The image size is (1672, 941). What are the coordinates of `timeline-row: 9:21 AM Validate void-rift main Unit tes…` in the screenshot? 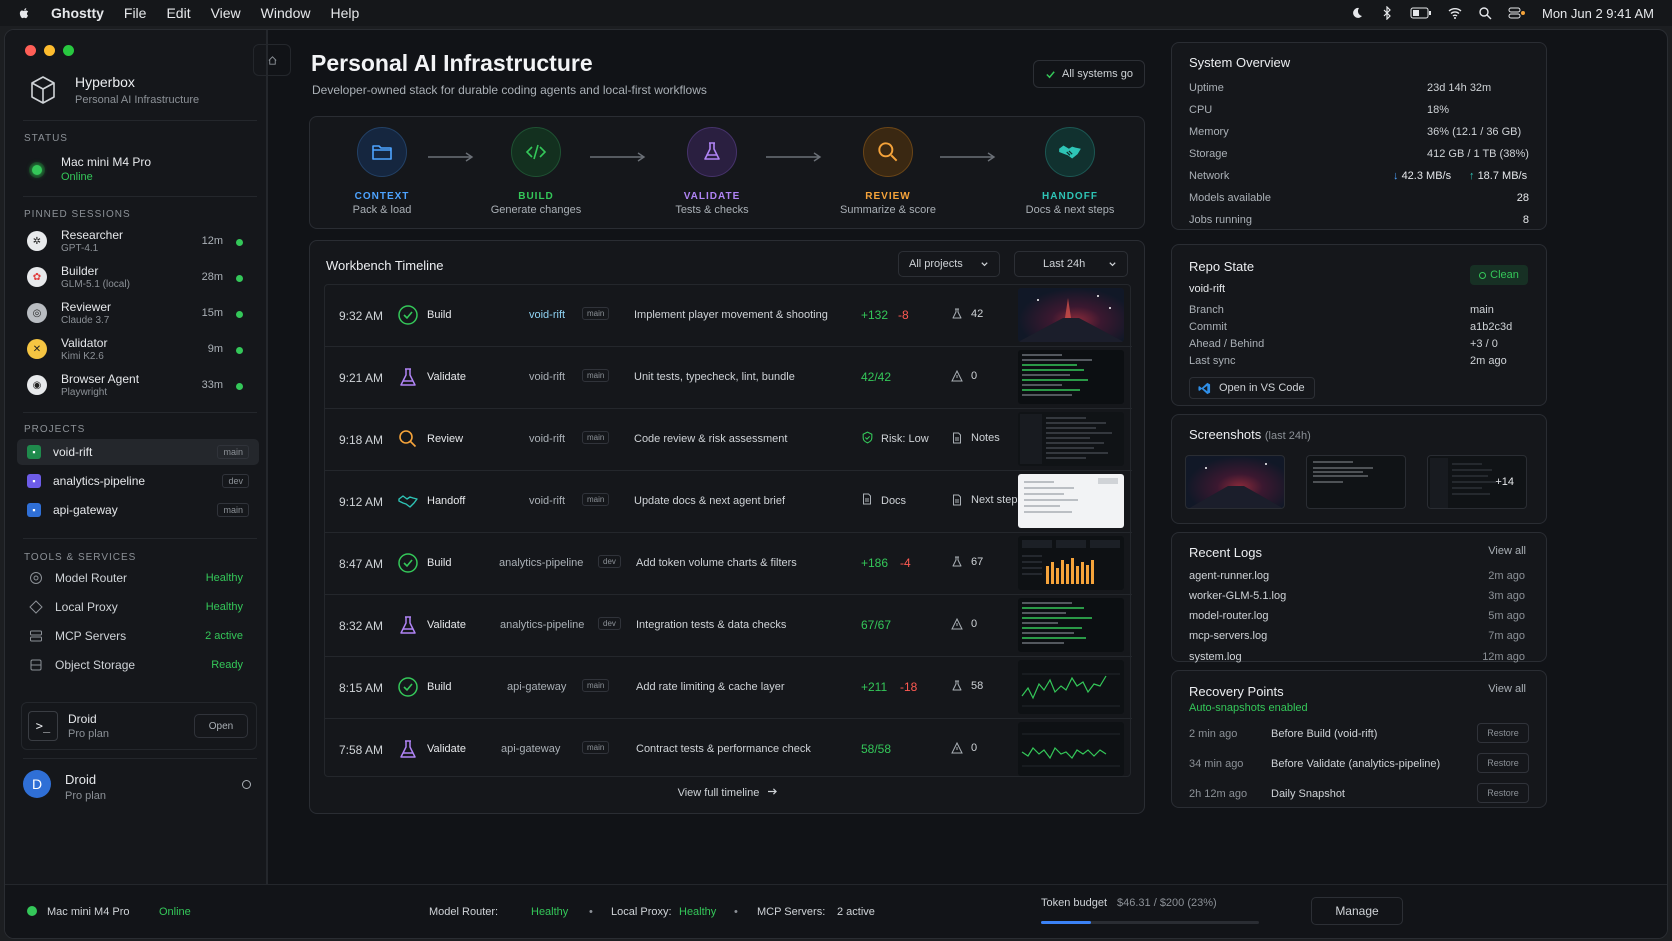 It's located at (728, 378).